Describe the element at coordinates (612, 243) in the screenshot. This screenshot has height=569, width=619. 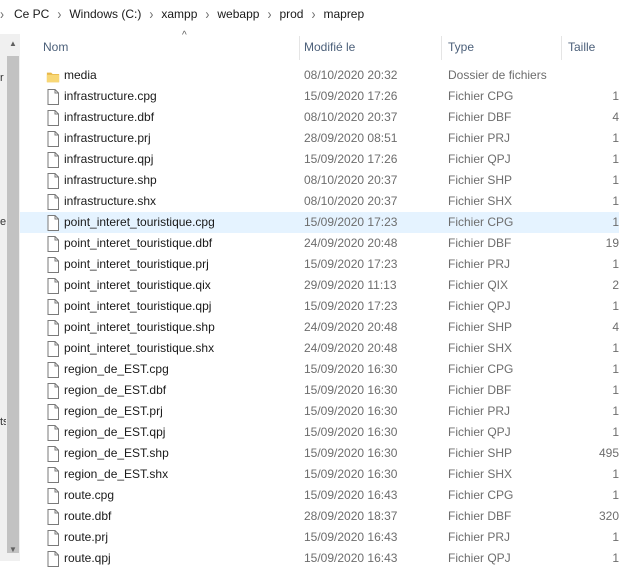
I see `file-size: 19` at that location.